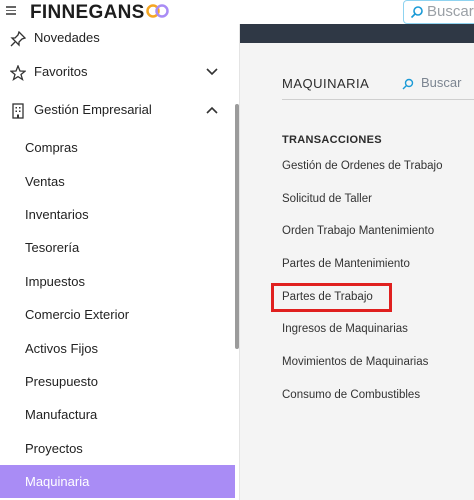 This screenshot has height=500, width=474. I want to click on sidebar-subitem-impuestos: Impuestos, so click(117, 281).